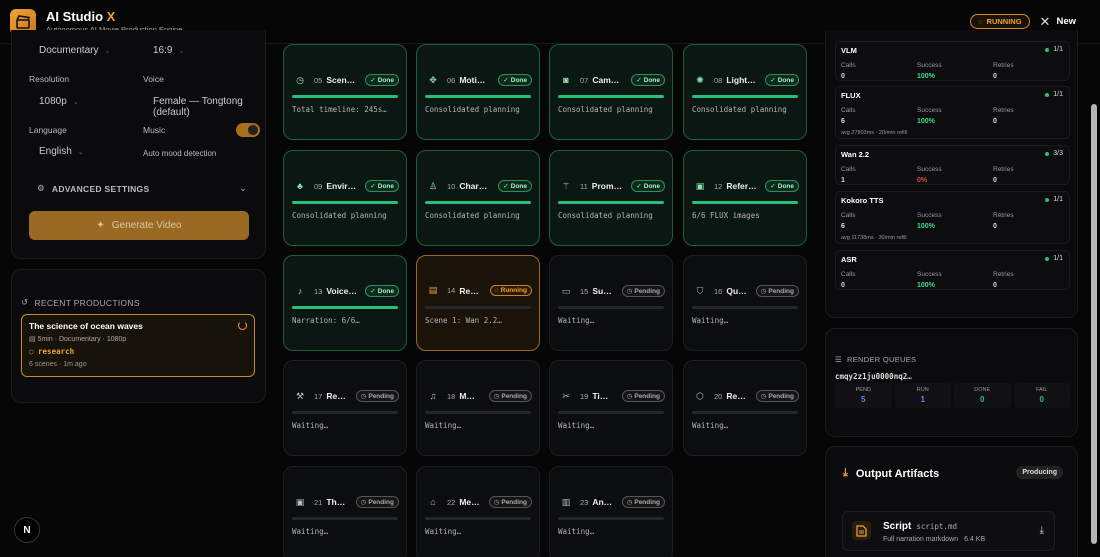  Describe the element at coordinates (1047, 94) in the screenshot. I see `status-dot-icon` at that location.